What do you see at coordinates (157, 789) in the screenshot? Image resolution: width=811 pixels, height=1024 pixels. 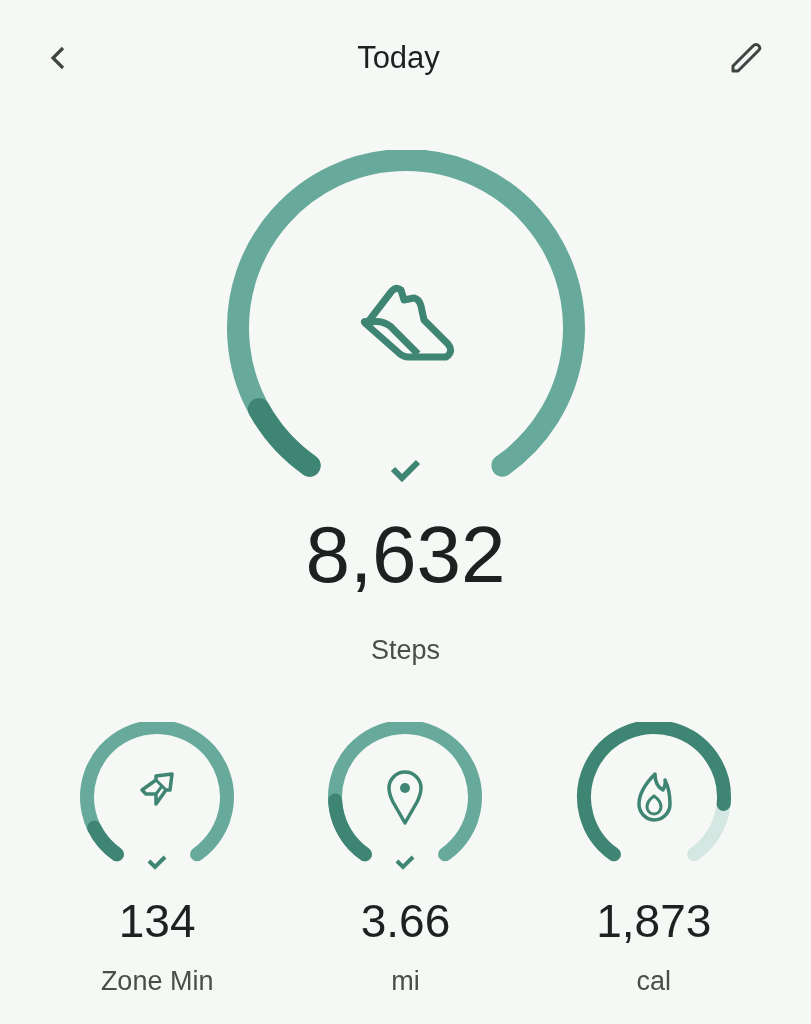 I see `chevrons-icon` at bounding box center [157, 789].